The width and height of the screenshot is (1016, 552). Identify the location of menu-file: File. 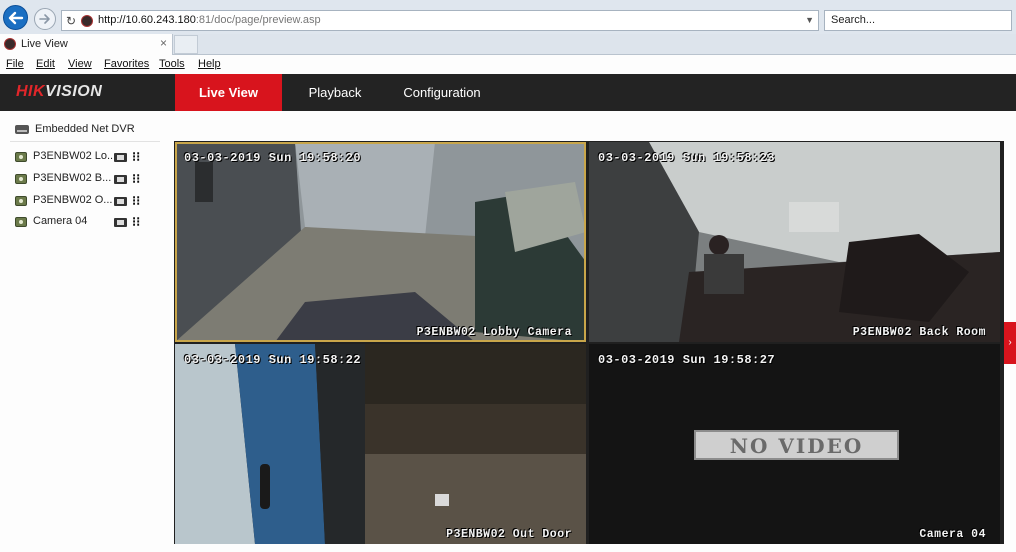
(15, 64).